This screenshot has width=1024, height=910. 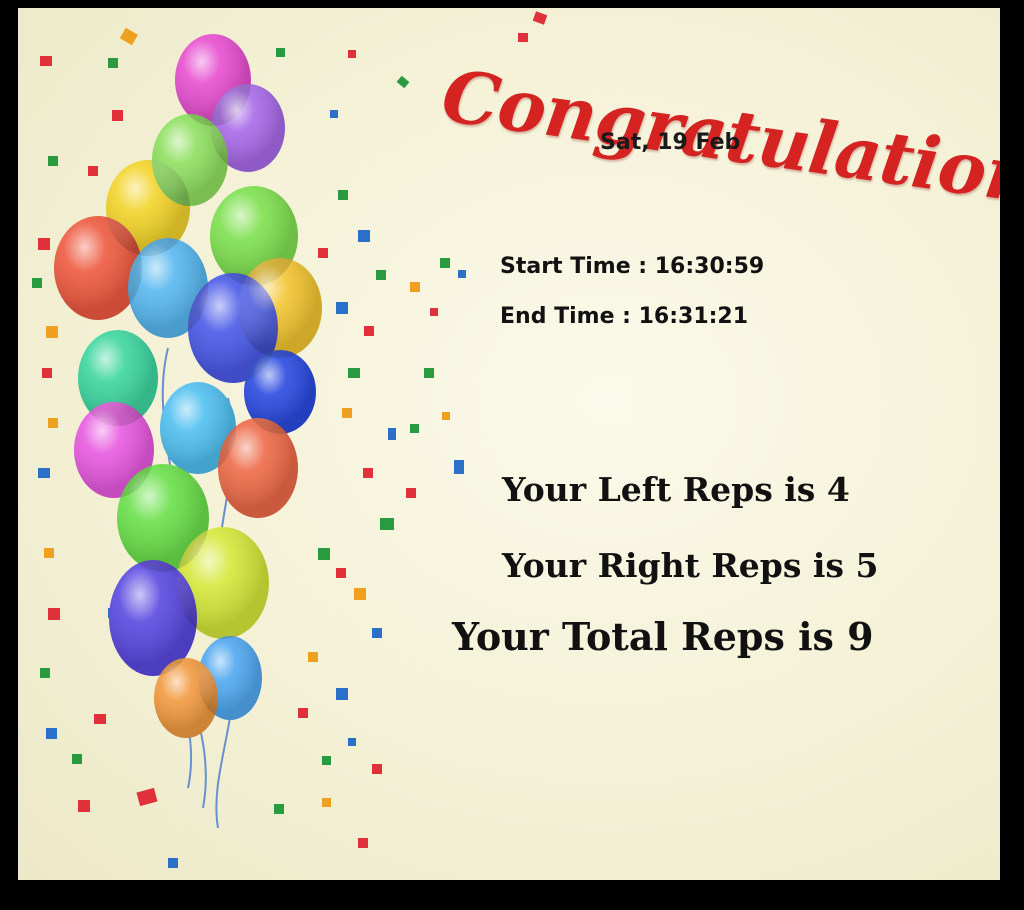 What do you see at coordinates (670, 142) in the screenshot?
I see `session-date: Sat, 19 Feb` at bounding box center [670, 142].